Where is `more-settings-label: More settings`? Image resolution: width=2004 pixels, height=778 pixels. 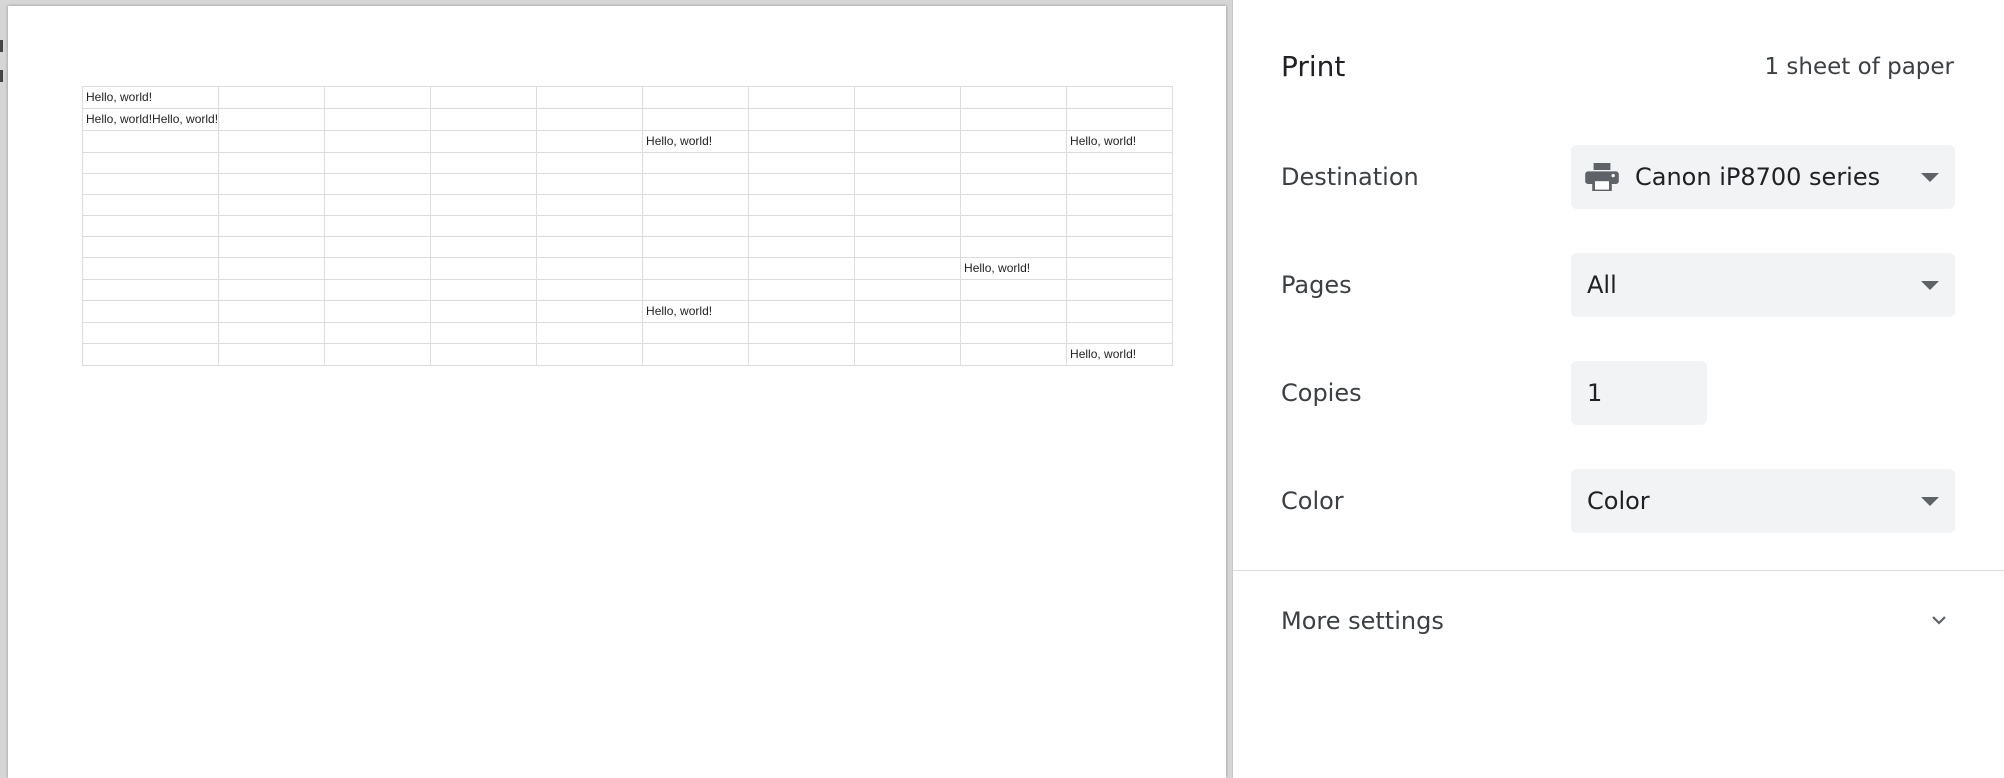 more-settings-label: More settings is located at coordinates (1362, 621).